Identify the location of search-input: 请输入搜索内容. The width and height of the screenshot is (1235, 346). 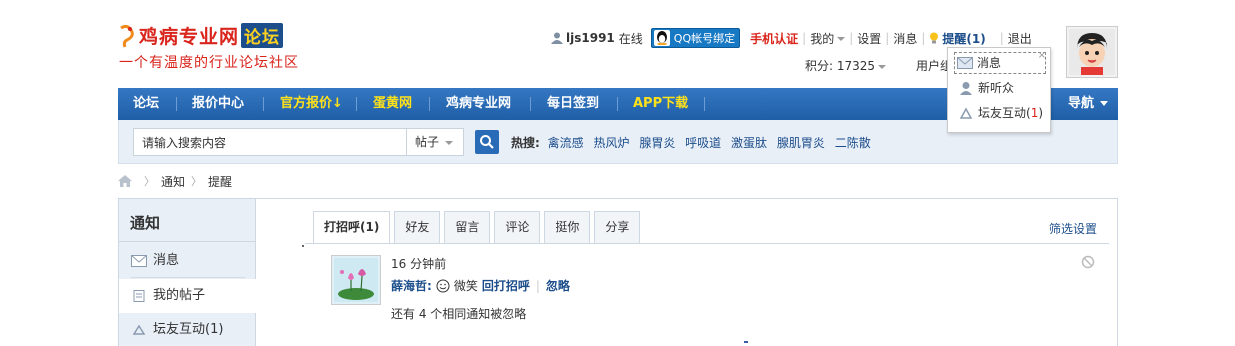
(269, 142).